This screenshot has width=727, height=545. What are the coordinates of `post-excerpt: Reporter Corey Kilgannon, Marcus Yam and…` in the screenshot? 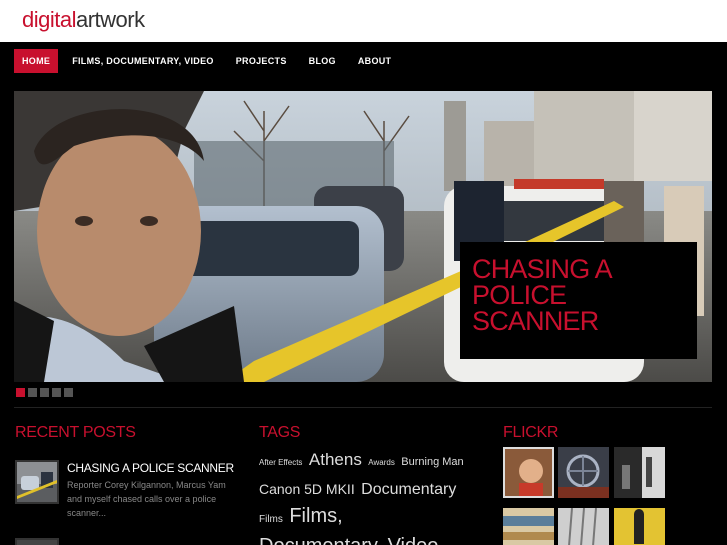 It's located at (146, 499).